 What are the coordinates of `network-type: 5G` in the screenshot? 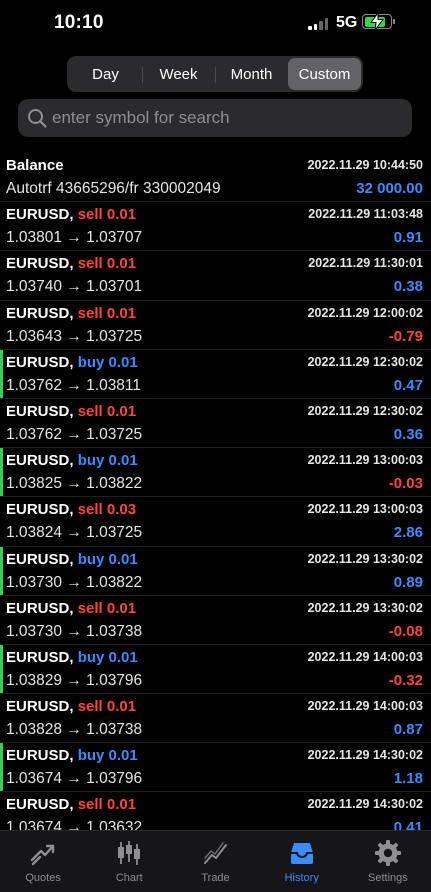 It's located at (347, 22).